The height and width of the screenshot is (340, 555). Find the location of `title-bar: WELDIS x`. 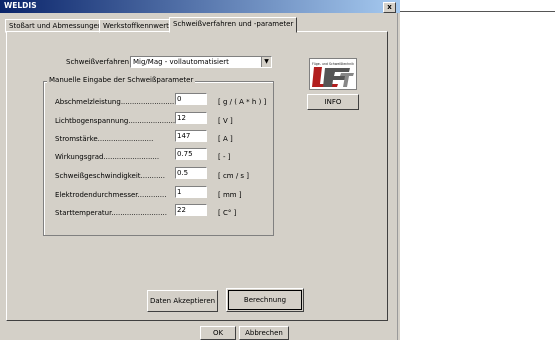

title-bar: WELDIS x is located at coordinates (200, 6).